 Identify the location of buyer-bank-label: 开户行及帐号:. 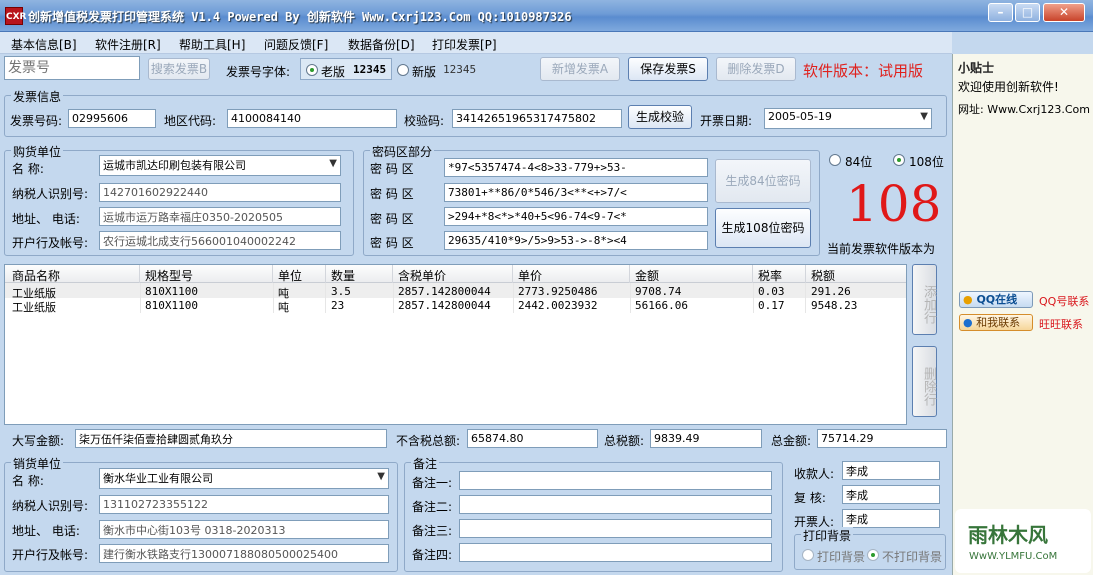
(50, 243).